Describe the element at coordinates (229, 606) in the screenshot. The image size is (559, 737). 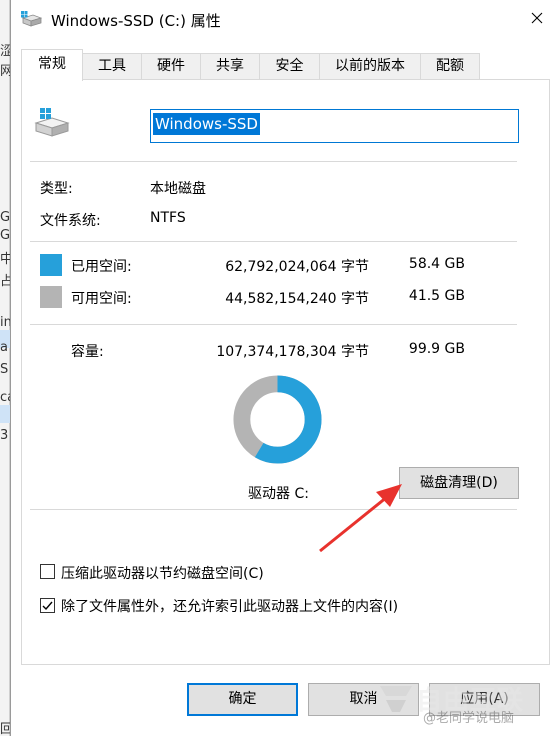
I see `index-label: 除了文件属性外，还允许索引此驱动器上文件的内容(I)` at that location.